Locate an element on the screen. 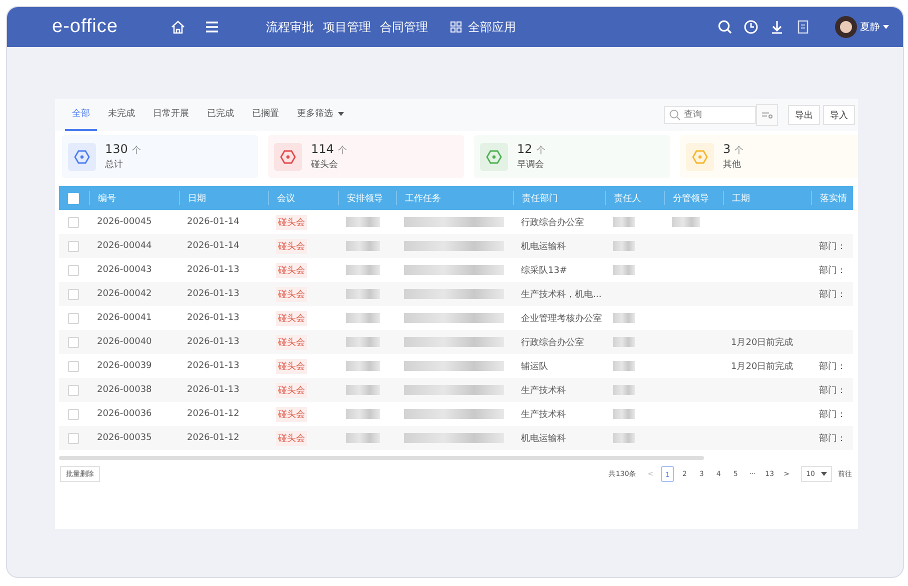 Image resolution: width=908 pixels, height=586 pixels. stat-count: 12 is located at coordinates (524, 149).